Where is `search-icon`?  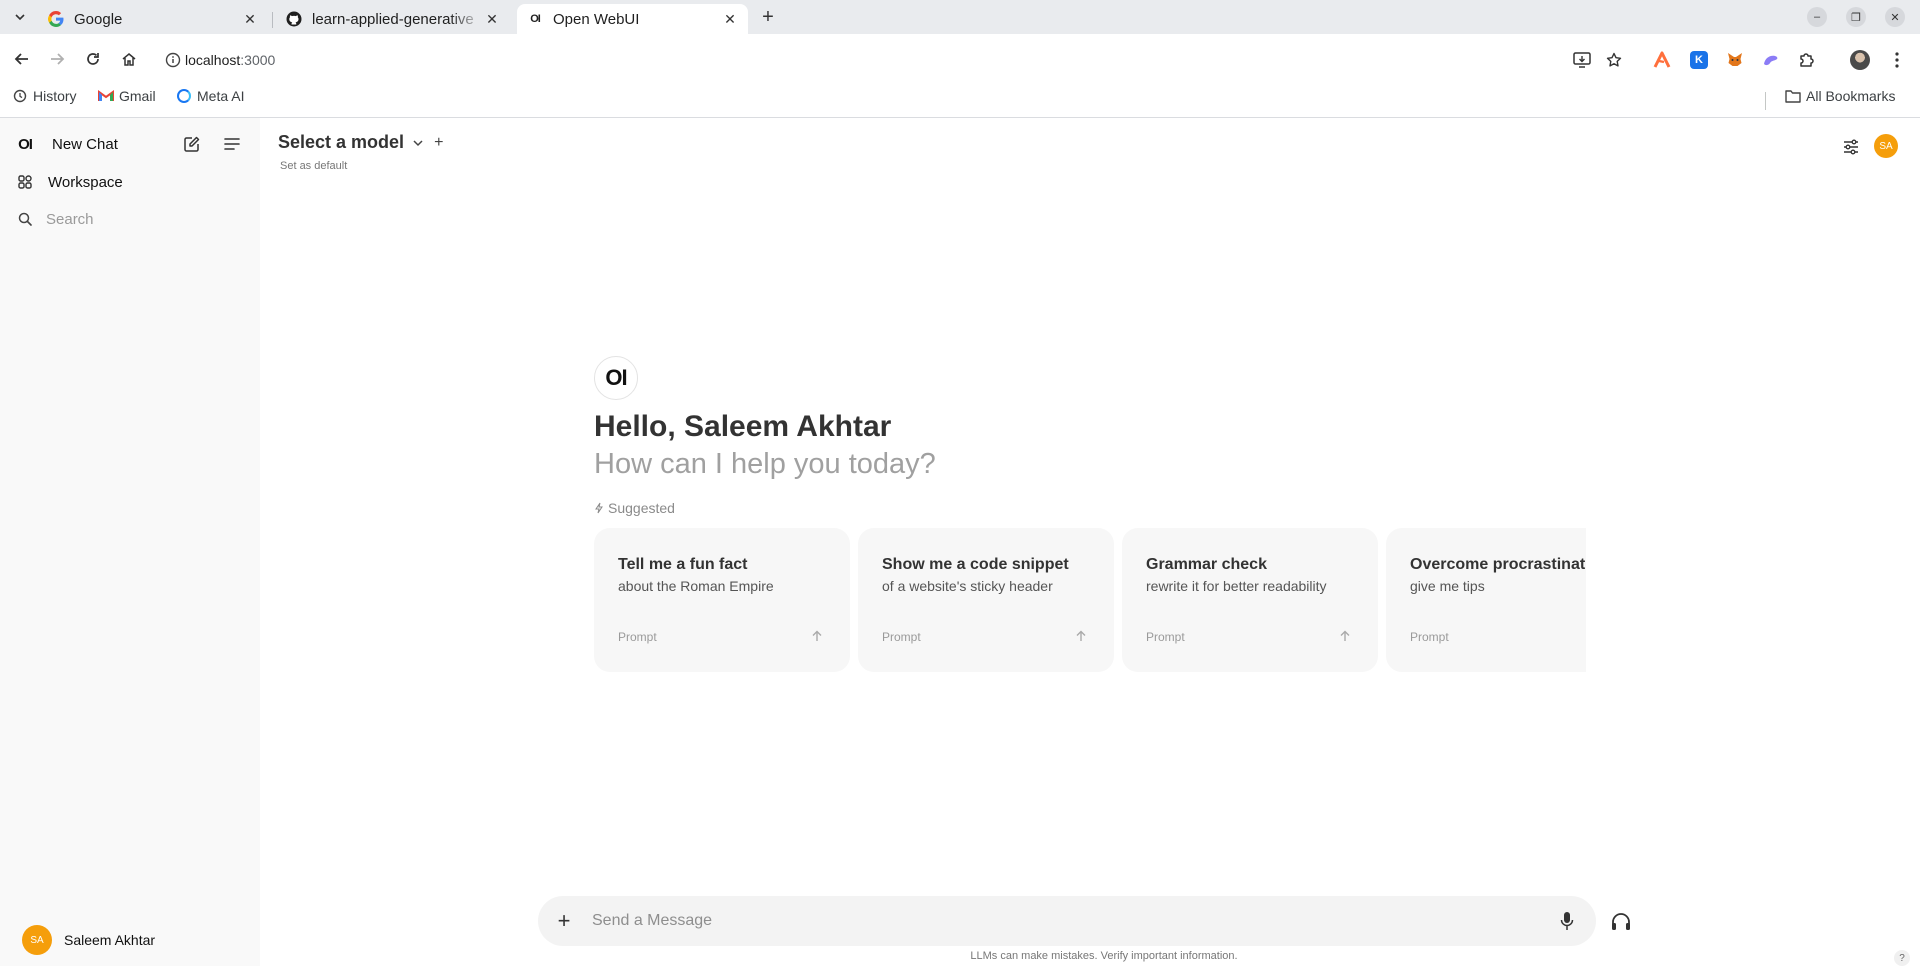
search-icon is located at coordinates (25, 219).